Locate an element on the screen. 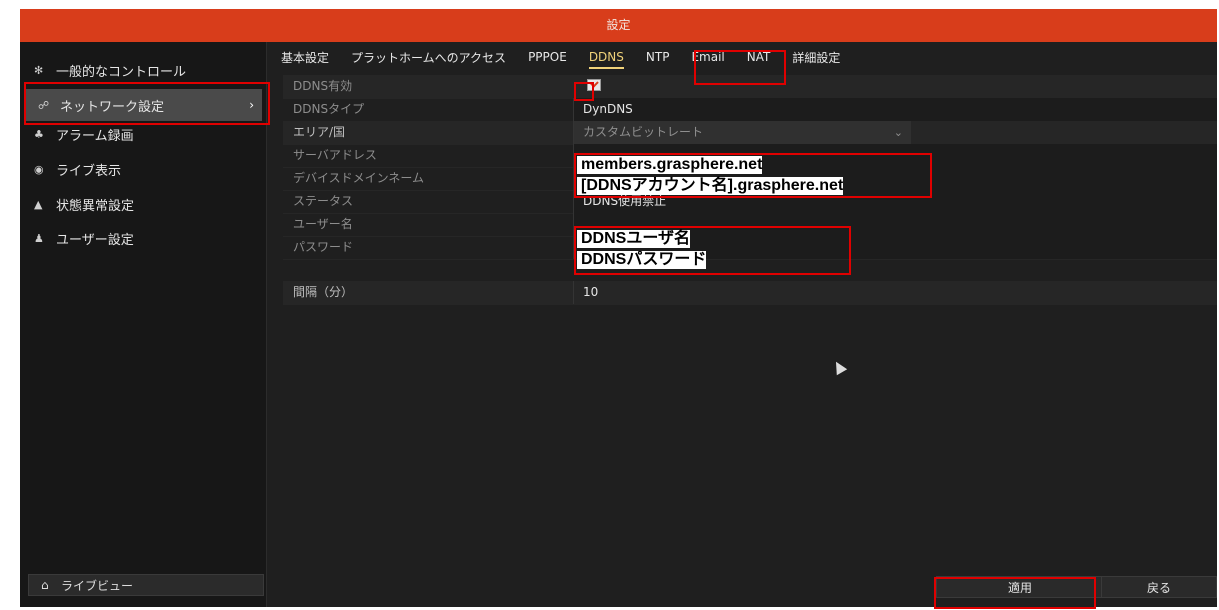  interval-input: 10 is located at coordinates (895, 292).